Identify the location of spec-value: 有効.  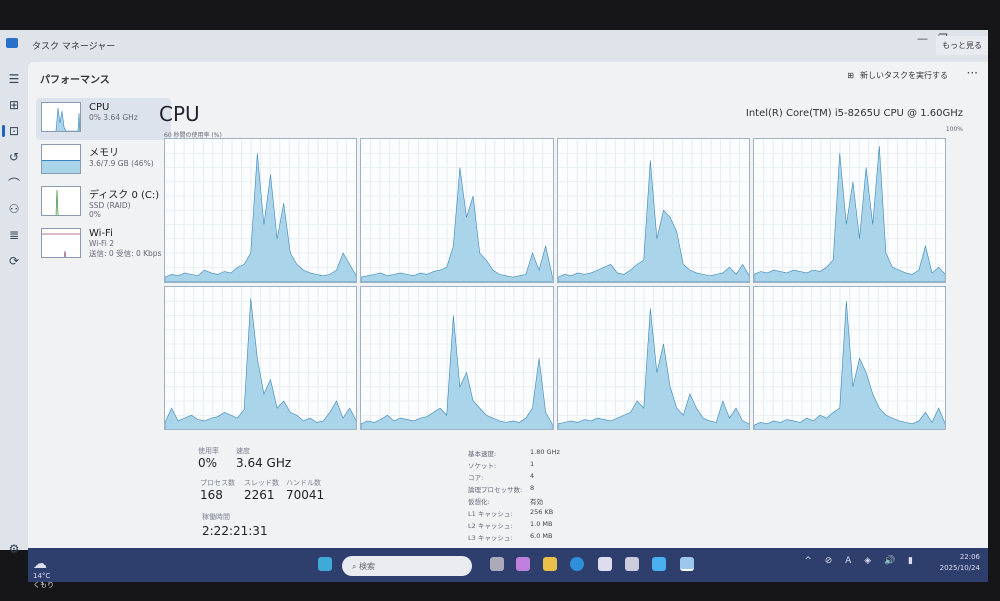
(536, 502).